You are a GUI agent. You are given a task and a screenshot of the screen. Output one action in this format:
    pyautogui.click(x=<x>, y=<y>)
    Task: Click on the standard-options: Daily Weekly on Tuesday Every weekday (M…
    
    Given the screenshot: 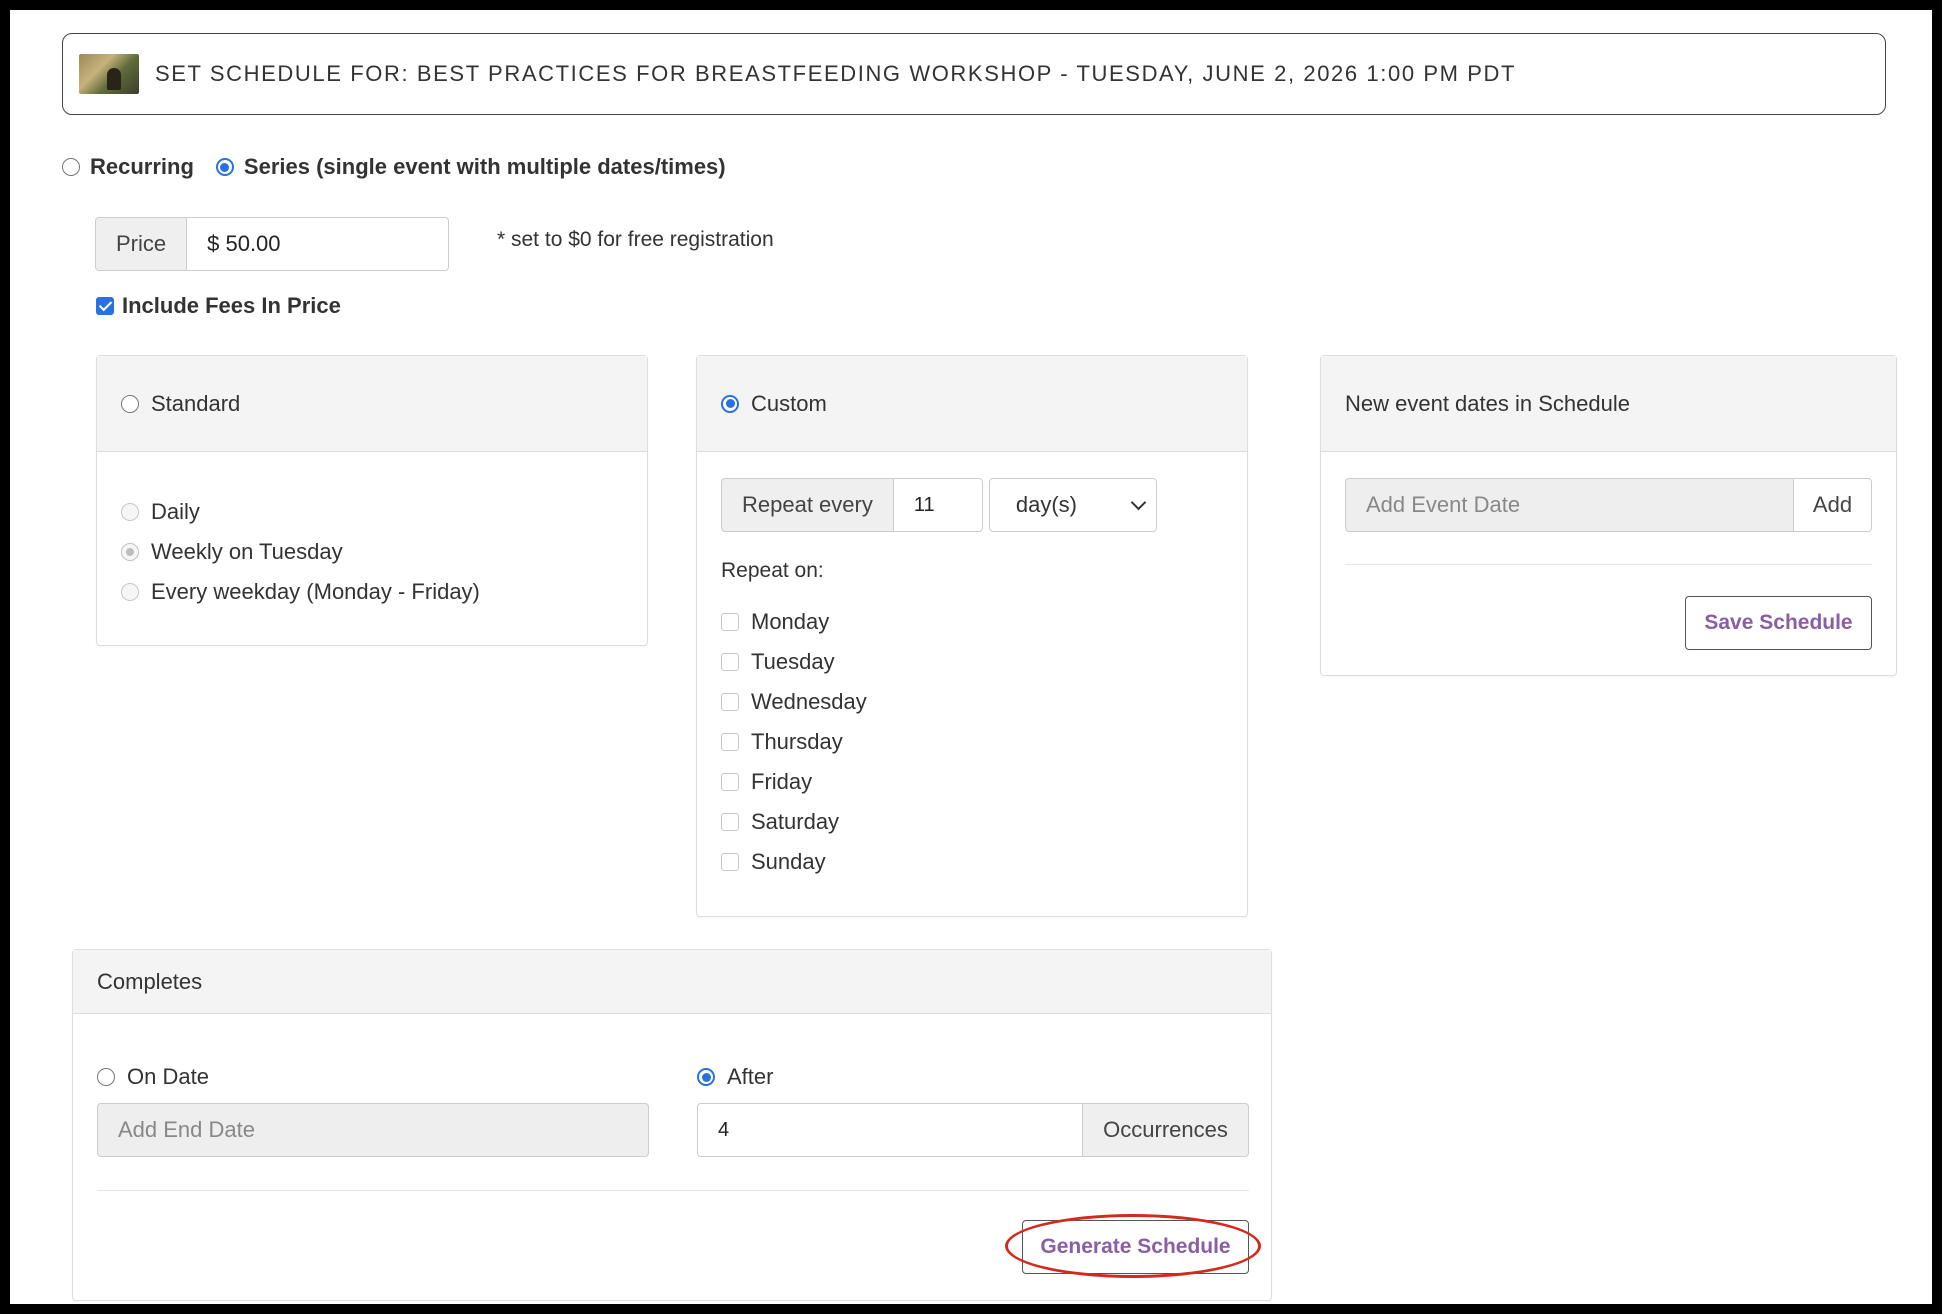 What is the action you would take?
    pyautogui.click(x=372, y=532)
    